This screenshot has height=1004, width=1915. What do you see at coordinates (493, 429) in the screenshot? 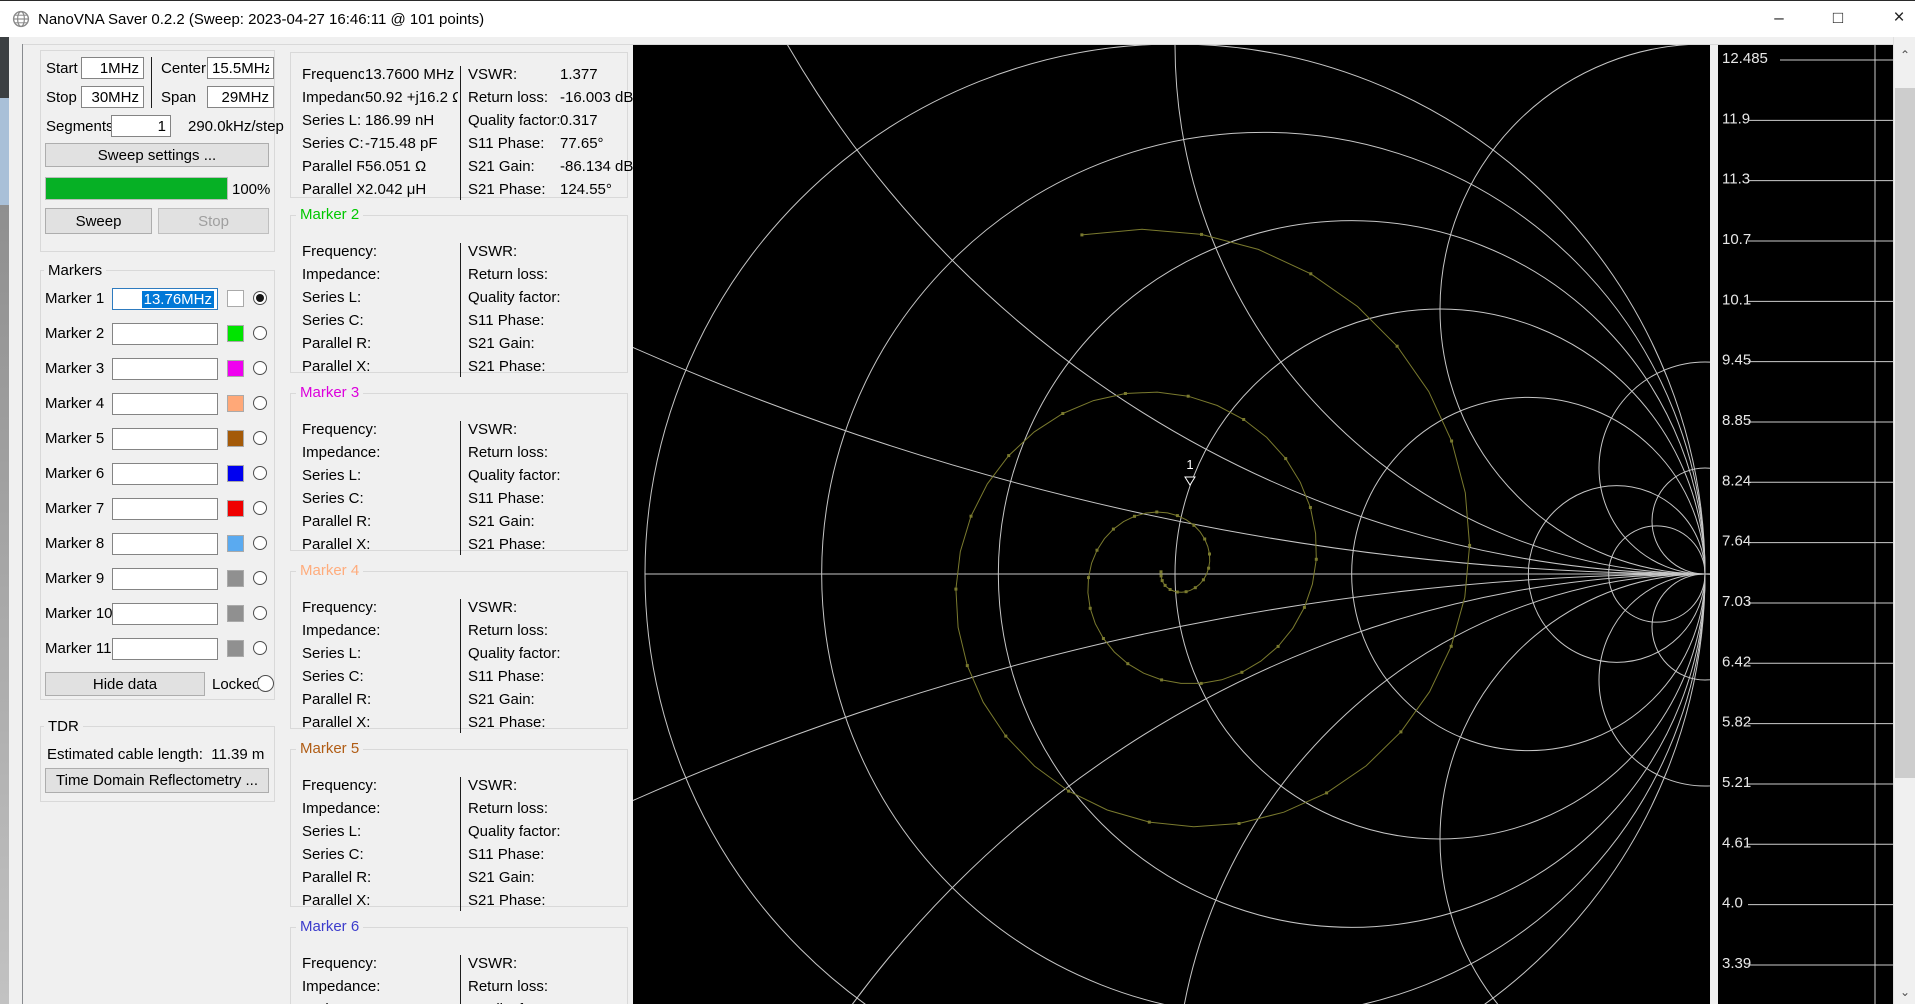
I see `marker-field-label: VSWR:` at bounding box center [493, 429].